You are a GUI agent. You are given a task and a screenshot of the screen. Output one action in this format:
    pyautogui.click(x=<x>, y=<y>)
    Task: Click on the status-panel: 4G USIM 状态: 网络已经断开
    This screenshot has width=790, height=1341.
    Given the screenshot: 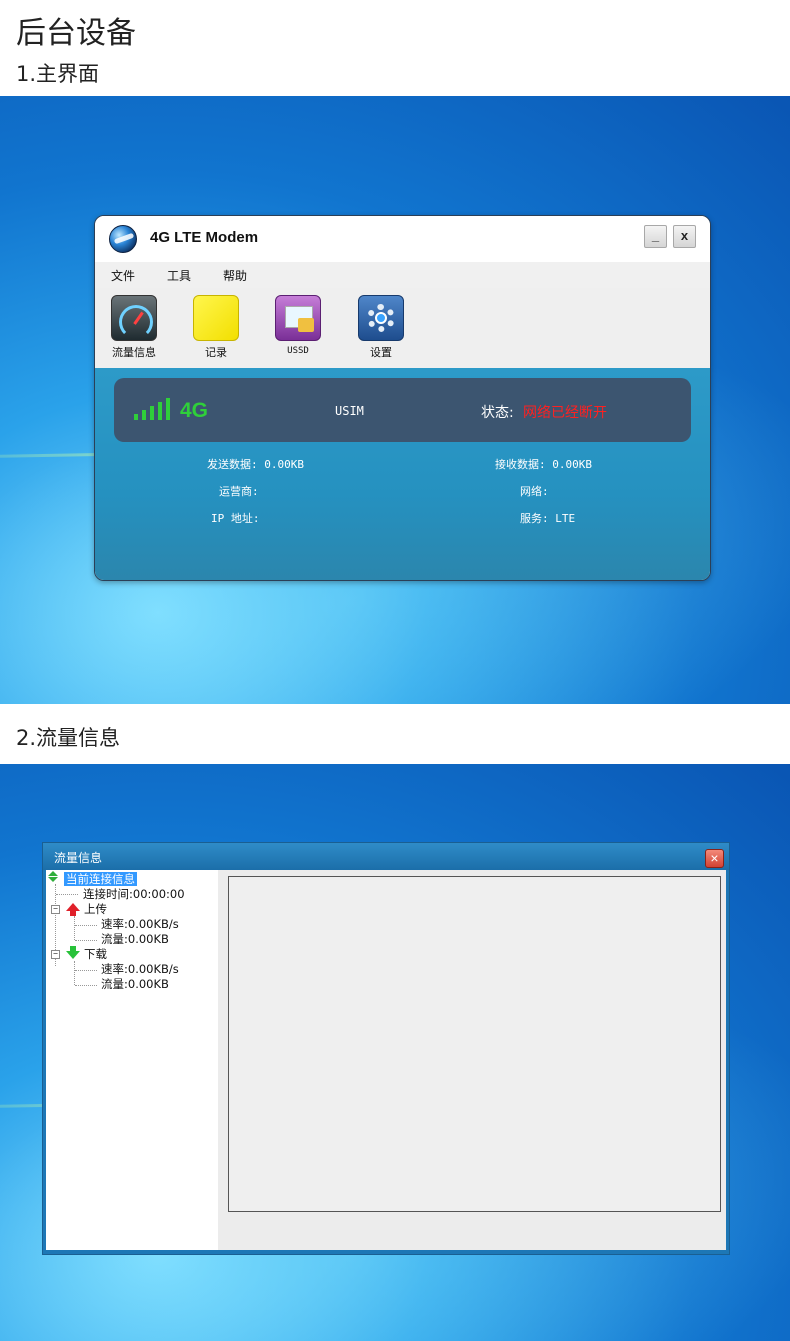 What is the action you would take?
    pyautogui.click(x=402, y=410)
    